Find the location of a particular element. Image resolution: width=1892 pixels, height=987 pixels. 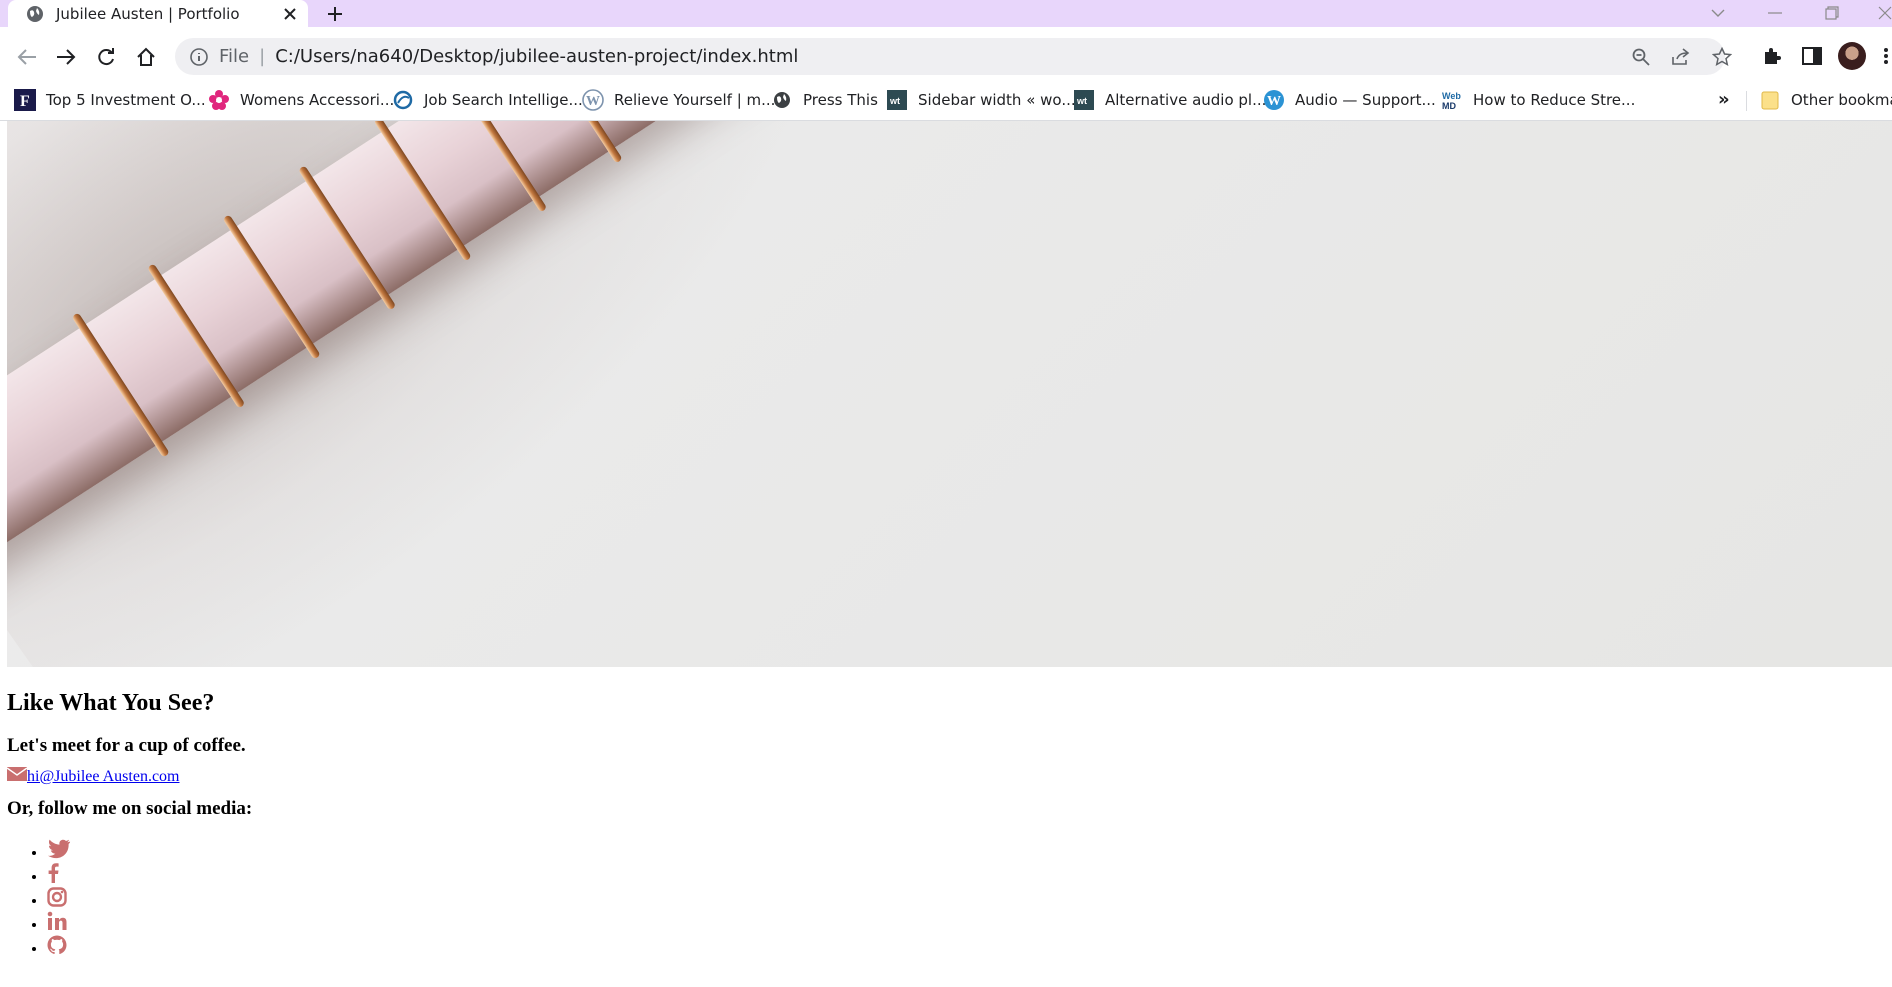

instagram-link is located at coordinates (57, 898).